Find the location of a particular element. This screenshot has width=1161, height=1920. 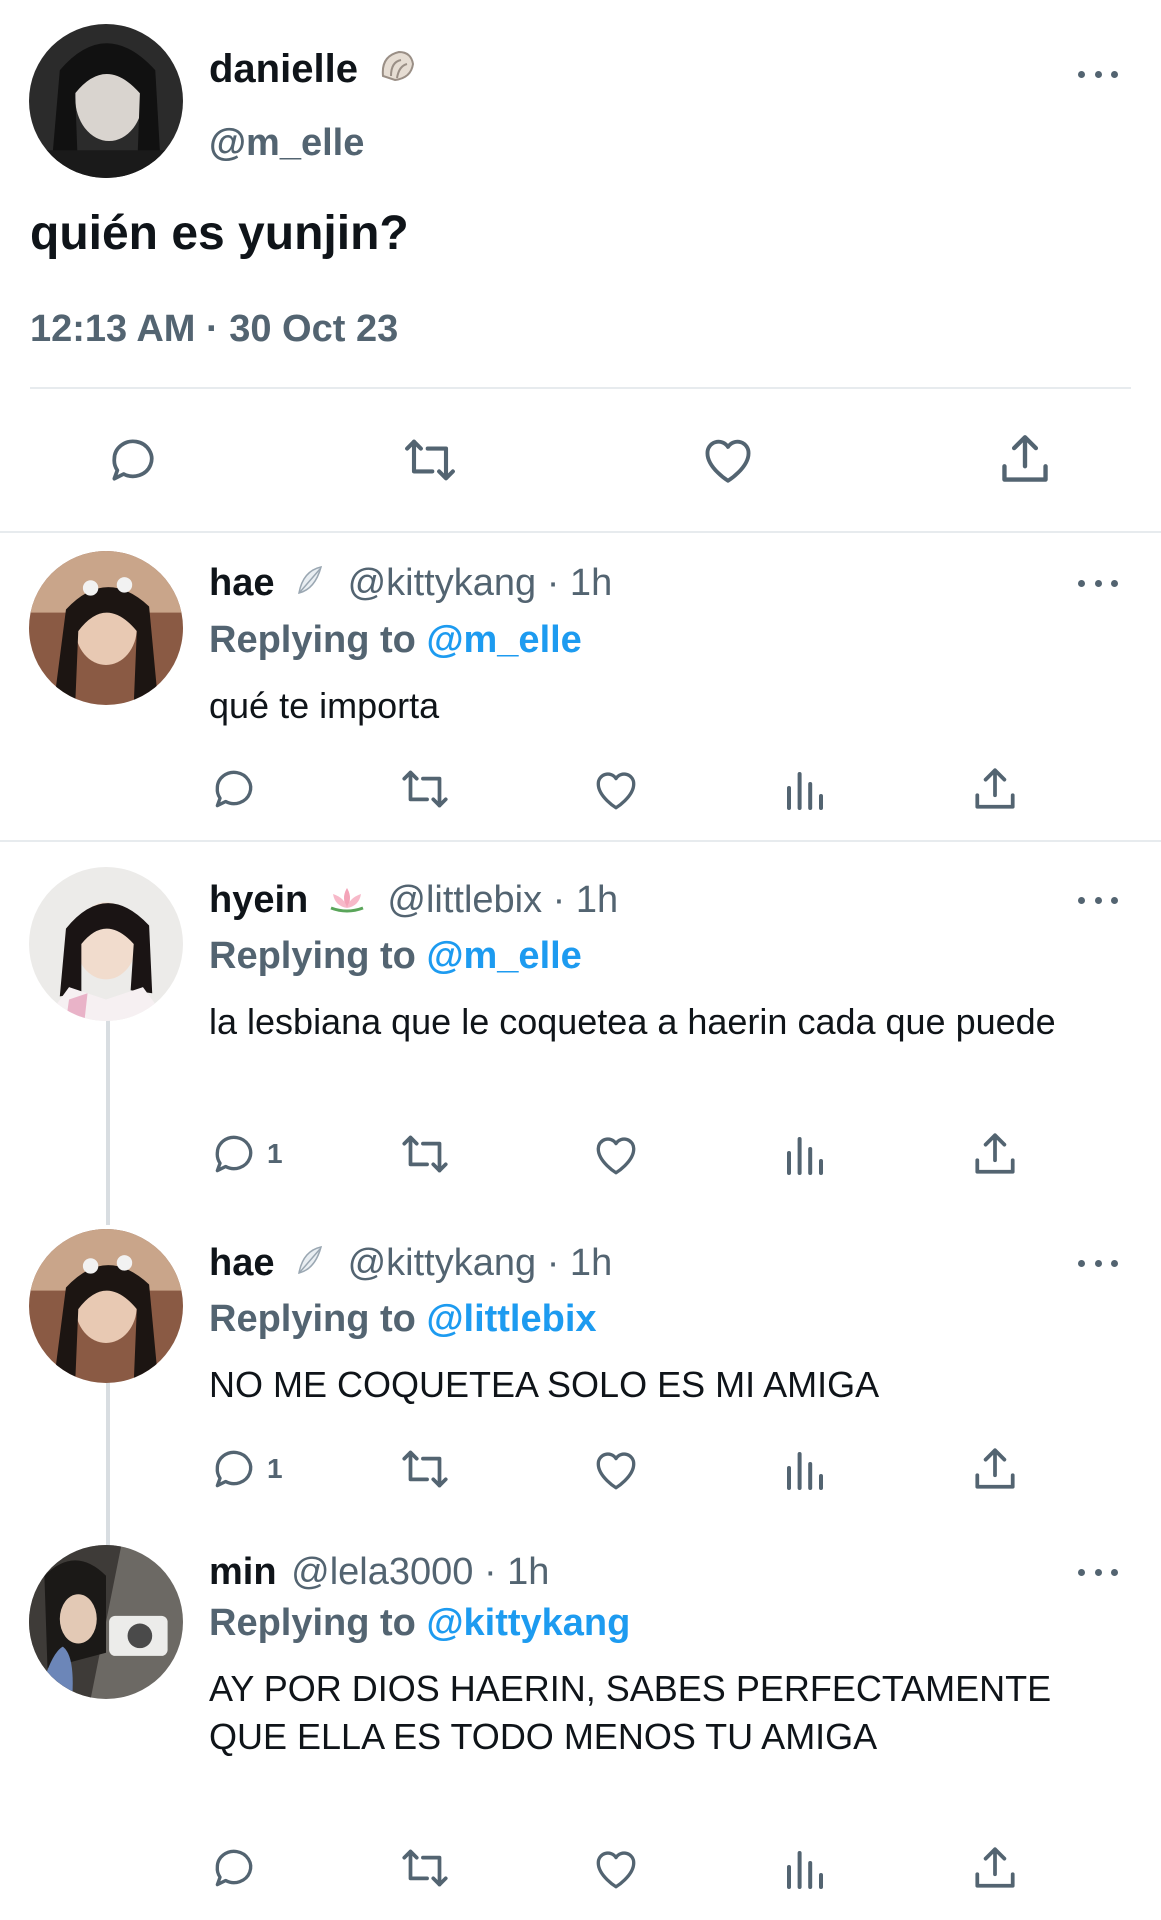

display-name: min is located at coordinates (243, 1572).